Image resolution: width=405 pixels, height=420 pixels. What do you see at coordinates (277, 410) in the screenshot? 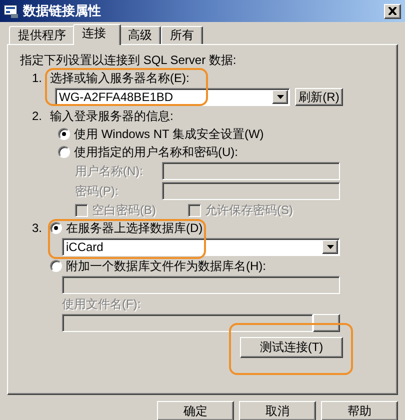
I see `cancel-button: 取消` at bounding box center [277, 410].